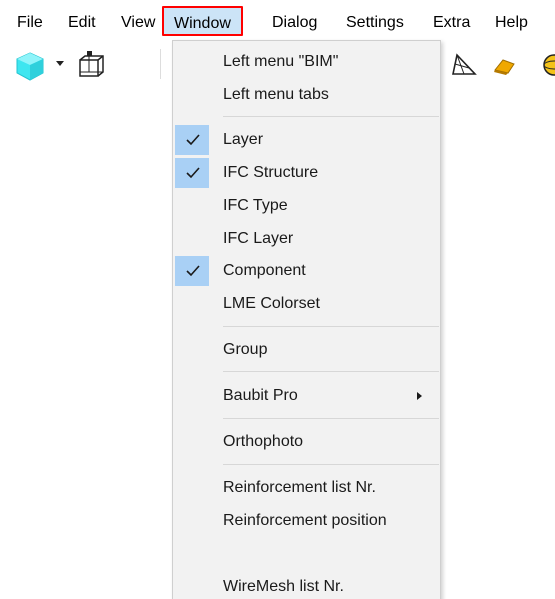  What do you see at coordinates (464, 65) in the screenshot?
I see `wireframe-triangle-icon` at bounding box center [464, 65].